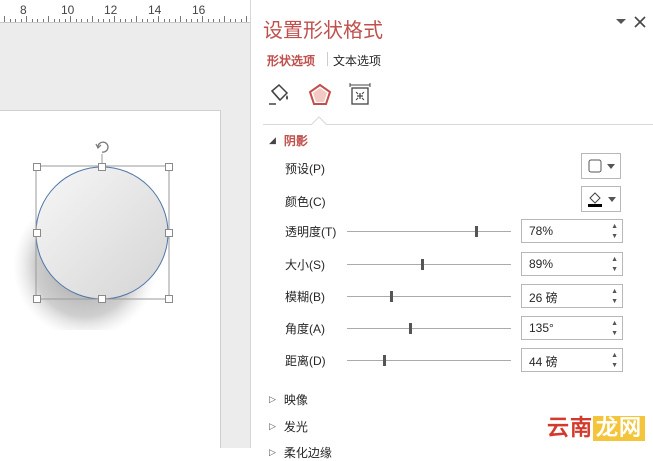 The height and width of the screenshot is (461, 653). What do you see at coordinates (572, 231) in the screenshot?
I see `value-spinbox: 78% ▲ ▼` at bounding box center [572, 231].